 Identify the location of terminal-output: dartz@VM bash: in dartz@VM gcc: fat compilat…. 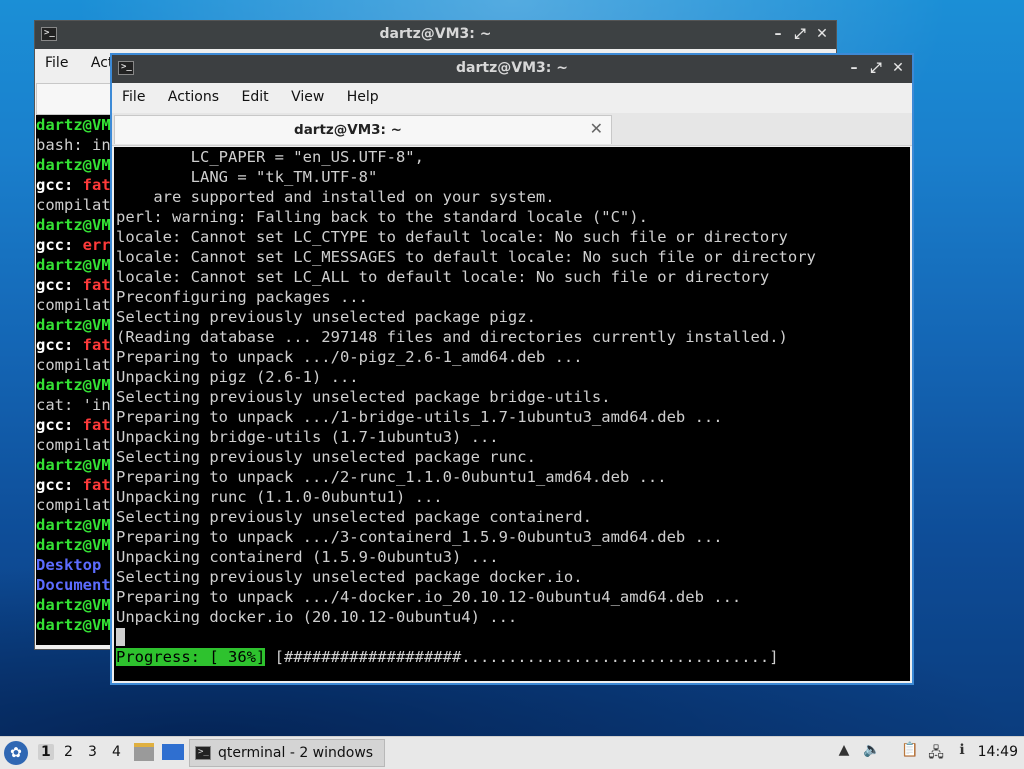
(74, 380).